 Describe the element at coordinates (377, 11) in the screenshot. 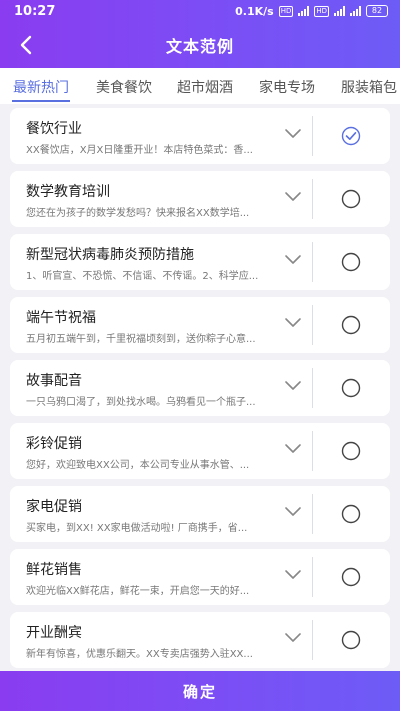

I see `battery-icon: 82` at that location.